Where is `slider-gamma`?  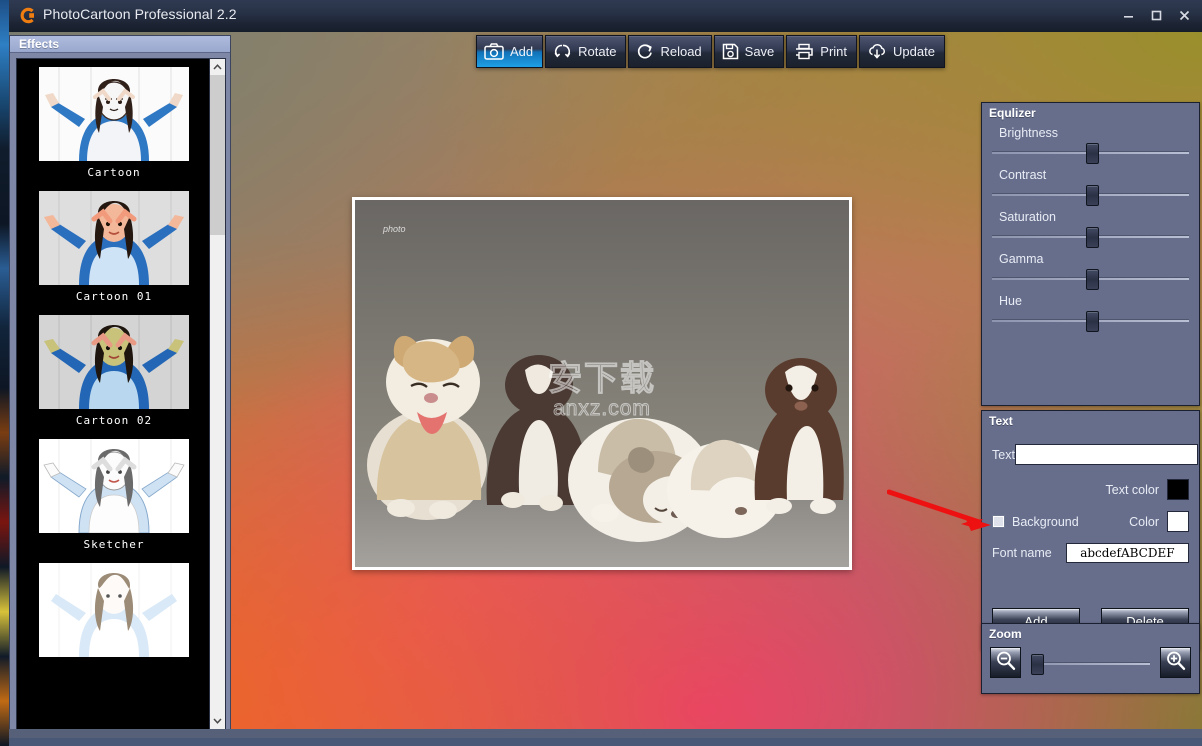 slider-gamma is located at coordinates (1090, 279).